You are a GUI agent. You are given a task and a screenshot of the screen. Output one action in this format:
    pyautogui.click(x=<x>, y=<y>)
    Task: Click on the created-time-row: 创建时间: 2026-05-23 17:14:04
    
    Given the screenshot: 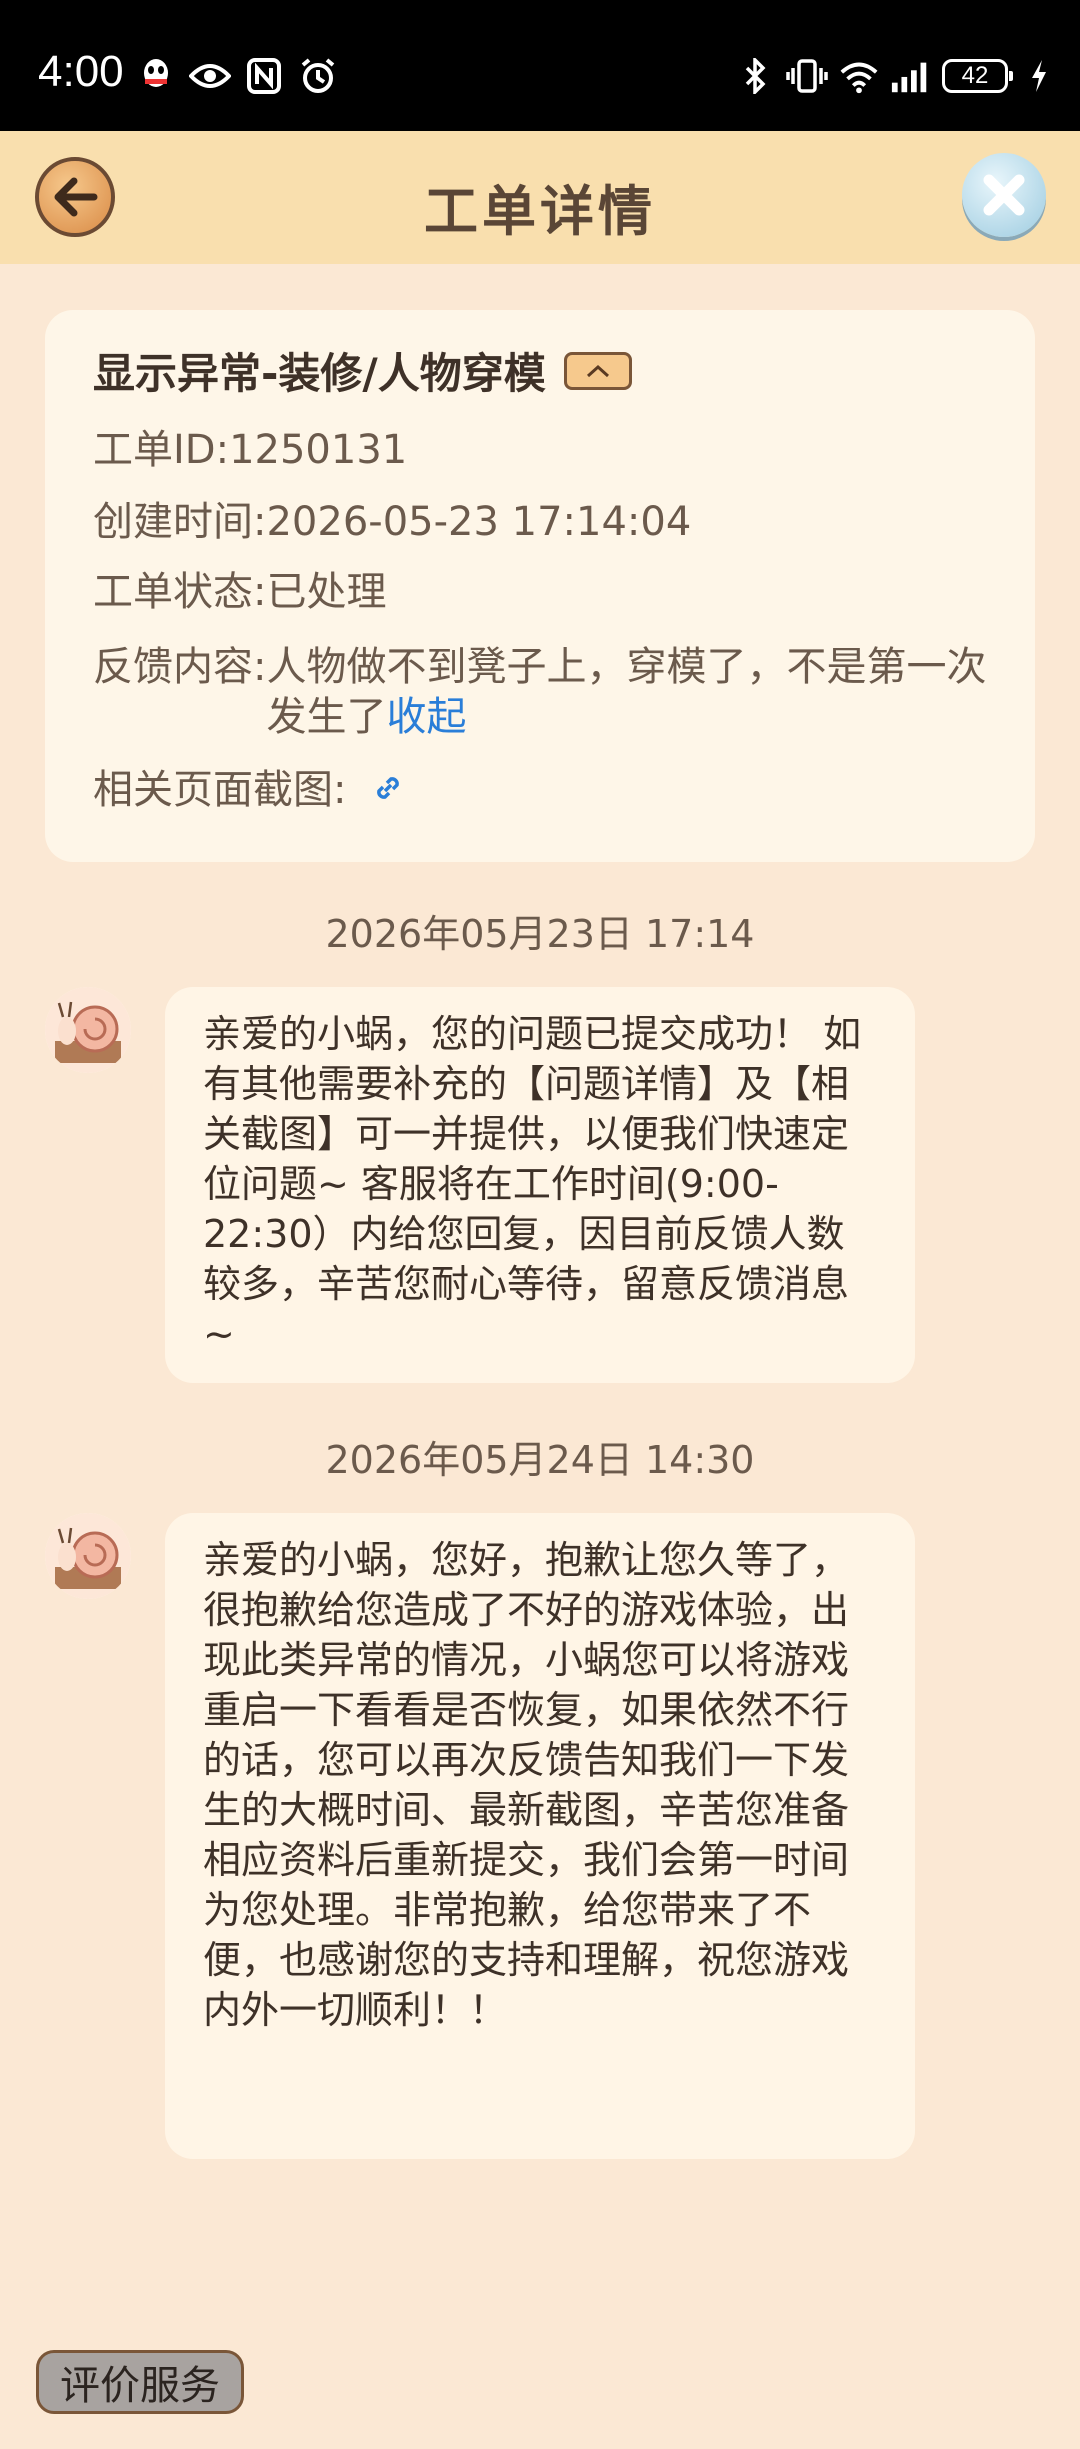 What is the action you would take?
    pyautogui.click(x=392, y=522)
    